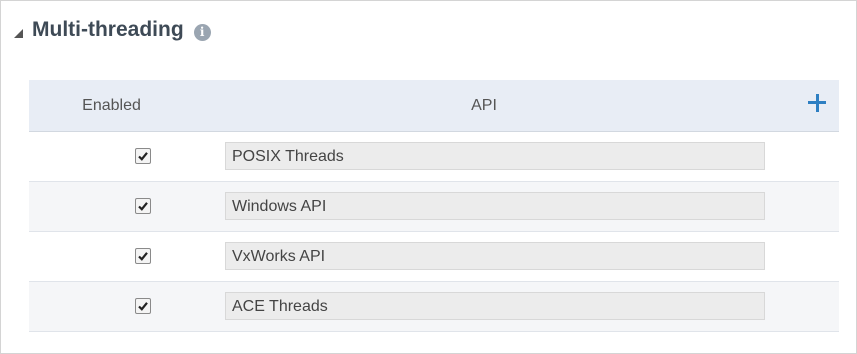 This screenshot has width=857, height=354. Describe the element at coordinates (817, 103) in the screenshot. I see `add-api-button` at that location.